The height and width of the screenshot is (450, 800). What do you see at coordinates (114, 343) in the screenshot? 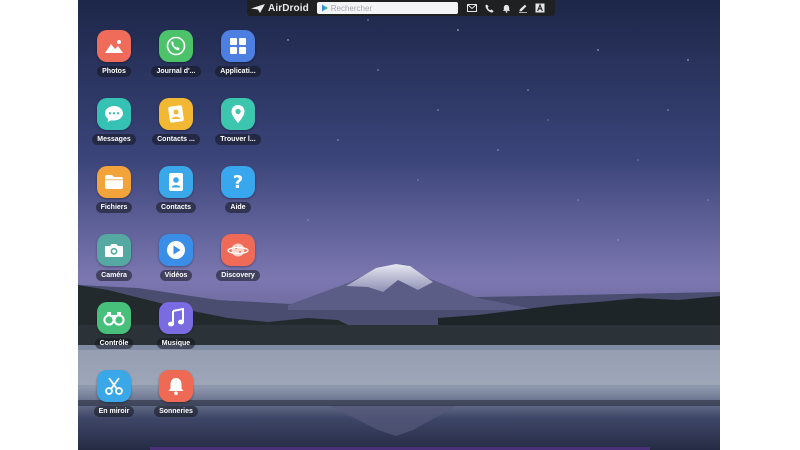
I see `app-label: Contrôle` at bounding box center [114, 343].